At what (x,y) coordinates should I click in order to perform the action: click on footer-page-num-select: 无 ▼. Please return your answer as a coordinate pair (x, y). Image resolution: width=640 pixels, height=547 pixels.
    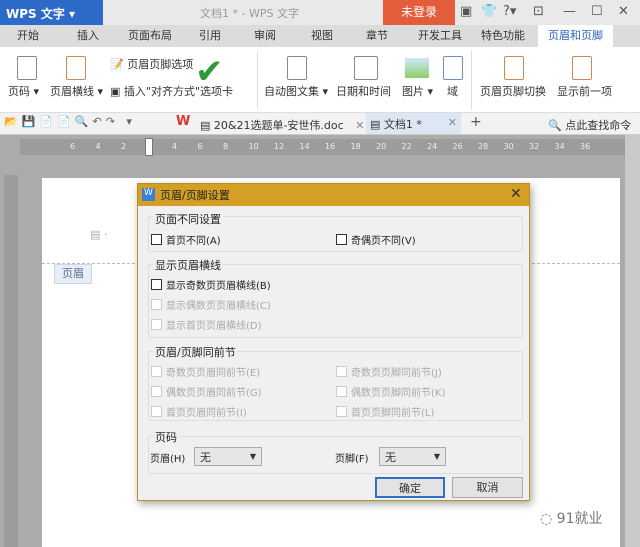
    Looking at the image, I should click on (412, 456).